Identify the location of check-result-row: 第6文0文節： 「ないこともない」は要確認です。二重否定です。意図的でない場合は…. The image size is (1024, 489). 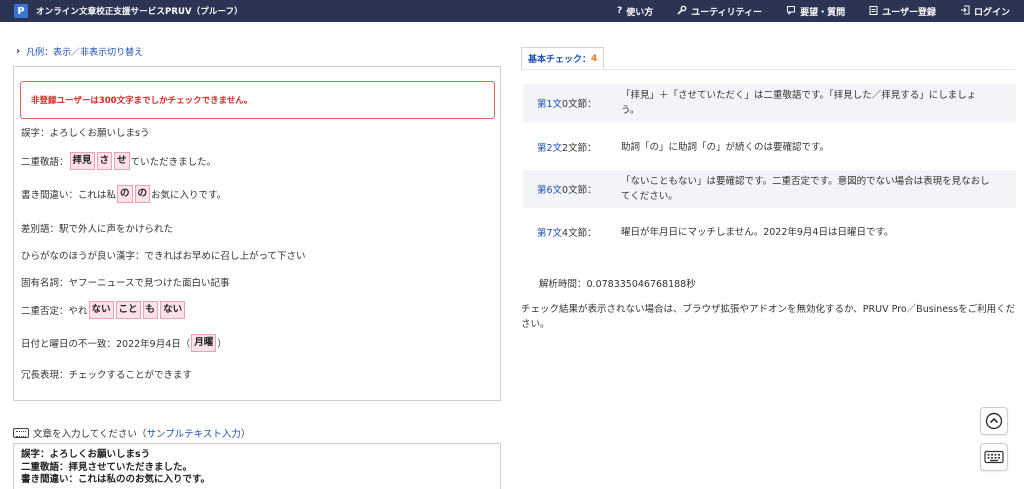
(769, 189).